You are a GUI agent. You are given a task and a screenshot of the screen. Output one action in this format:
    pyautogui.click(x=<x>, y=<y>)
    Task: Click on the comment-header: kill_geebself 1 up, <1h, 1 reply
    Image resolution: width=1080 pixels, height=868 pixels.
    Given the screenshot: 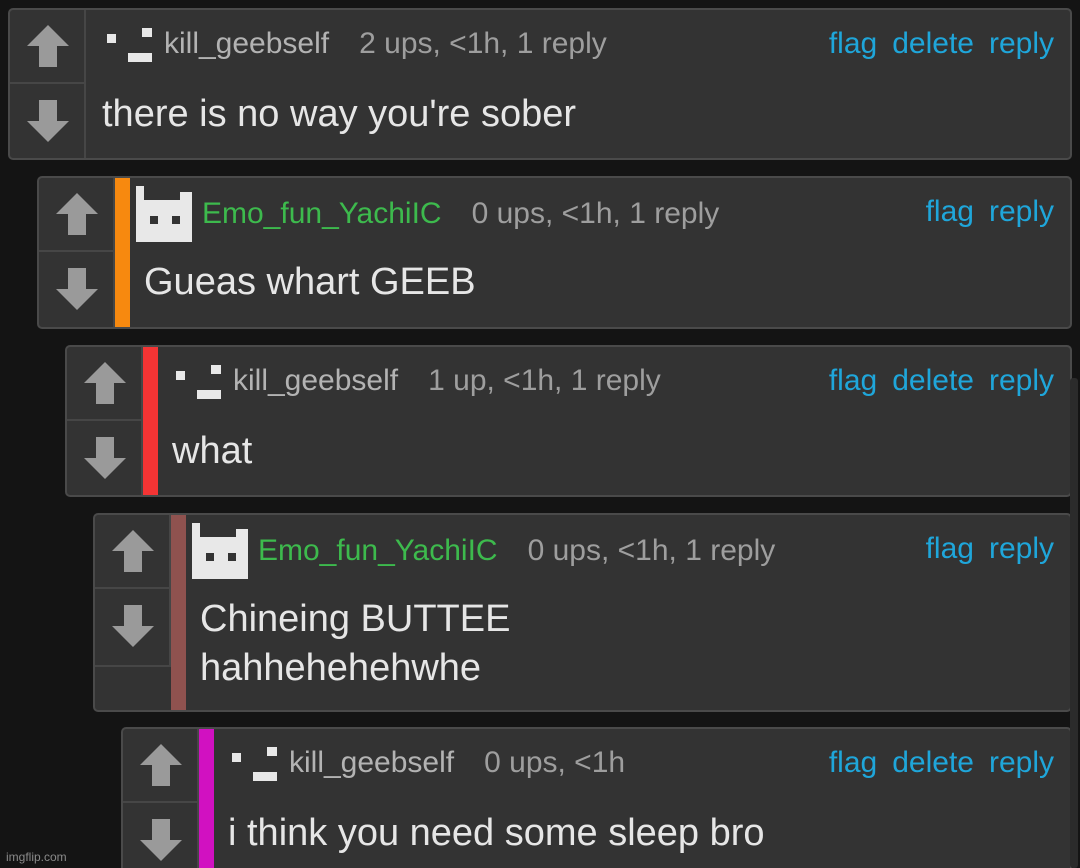 What is the action you would take?
    pyautogui.click(x=417, y=381)
    